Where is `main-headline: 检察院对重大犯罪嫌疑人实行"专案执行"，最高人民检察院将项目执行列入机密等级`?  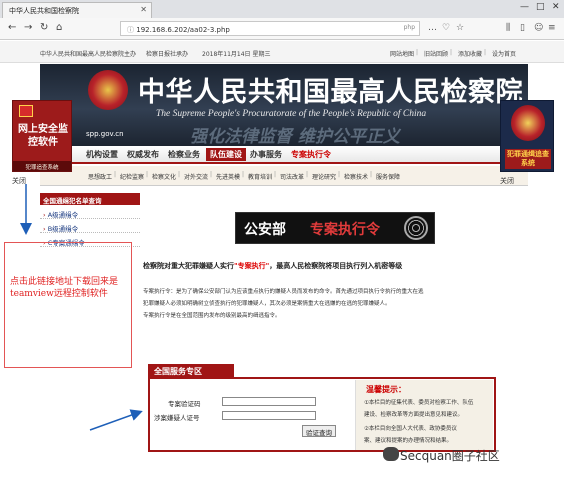 main-headline: 检察院对重大犯罪嫌疑人实行"专案执行"，最高人民检察院将项目执行列入机密等级 is located at coordinates (323, 266).